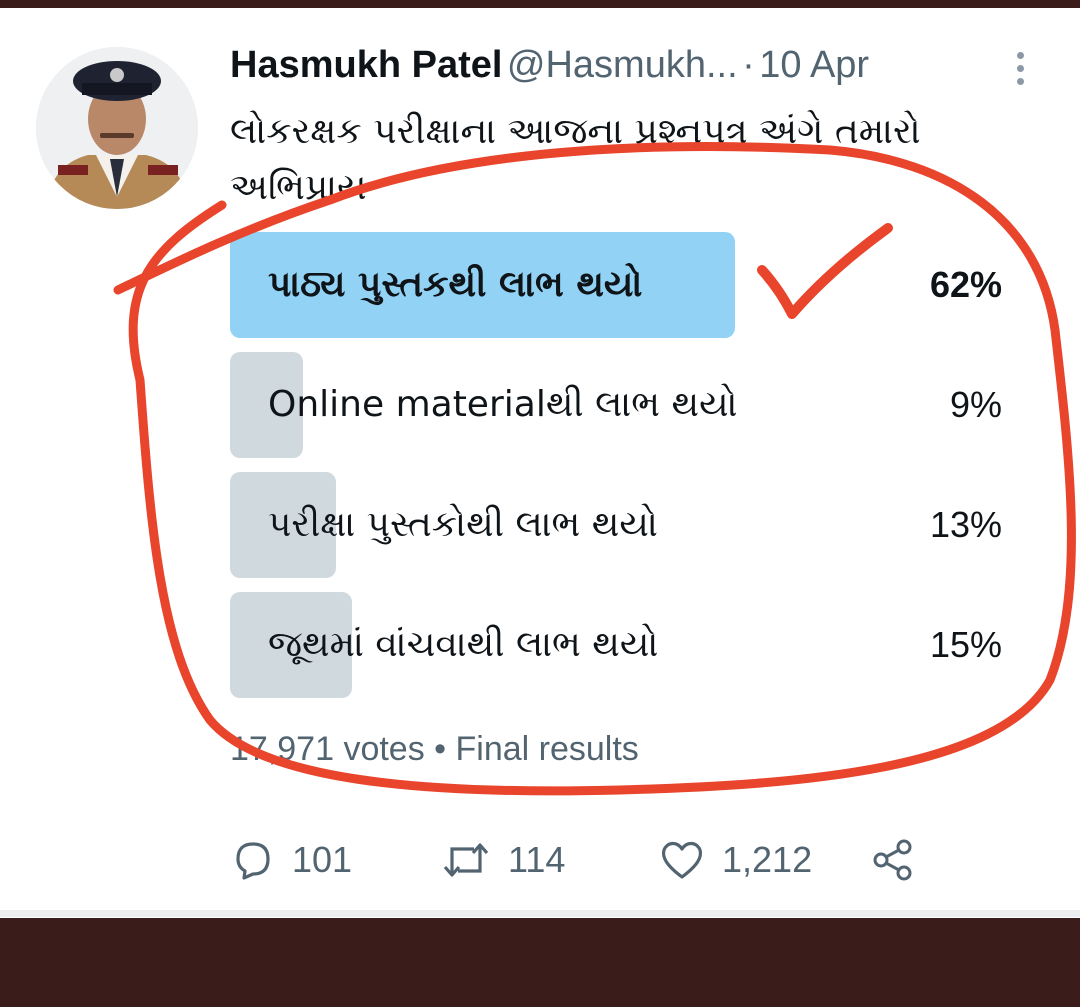  What do you see at coordinates (291, 860) in the screenshot?
I see `reply-button: 101` at bounding box center [291, 860].